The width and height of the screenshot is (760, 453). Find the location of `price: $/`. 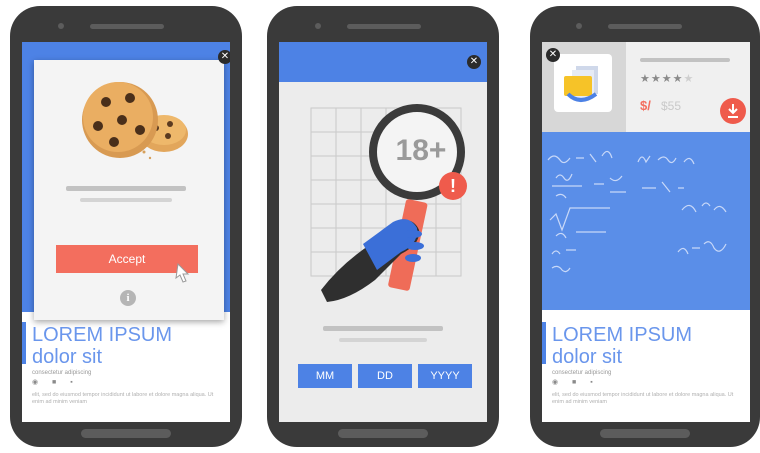

price: $/ is located at coordinates (645, 105).